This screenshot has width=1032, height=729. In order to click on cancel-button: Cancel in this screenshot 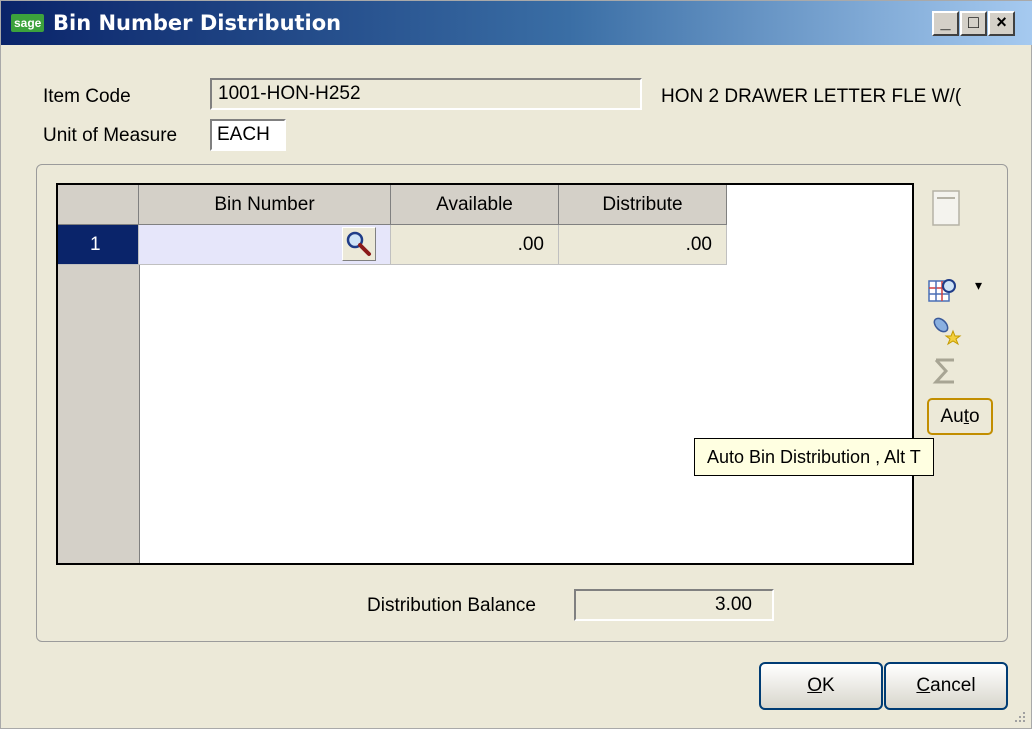, I will do `click(946, 686)`.